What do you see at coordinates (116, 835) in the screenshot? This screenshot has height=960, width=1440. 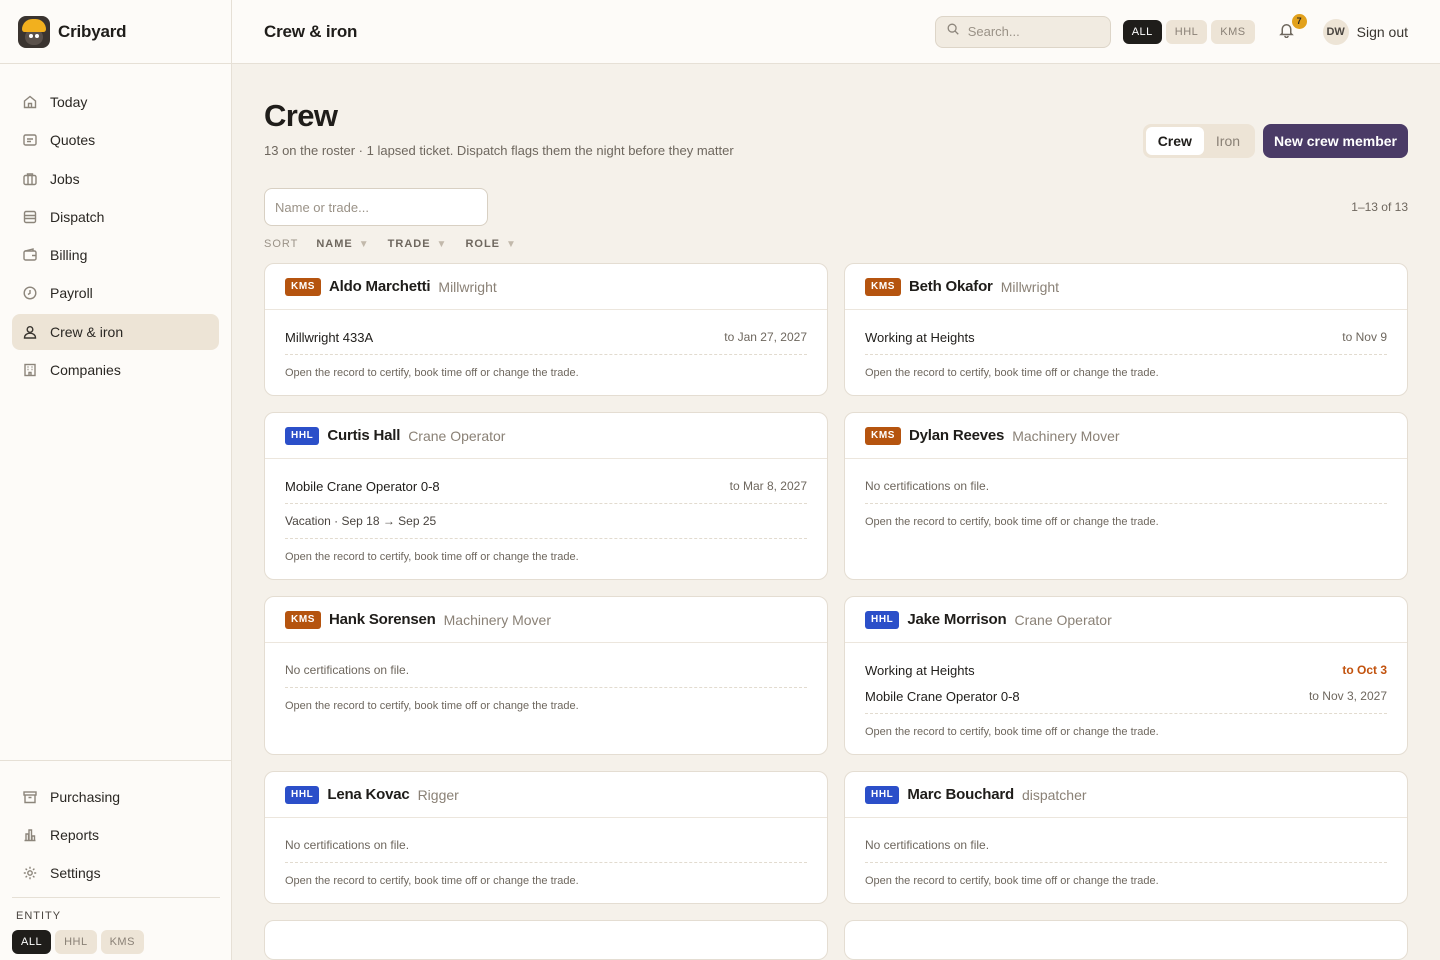 I see `sidebar-item-reports: Reports` at bounding box center [116, 835].